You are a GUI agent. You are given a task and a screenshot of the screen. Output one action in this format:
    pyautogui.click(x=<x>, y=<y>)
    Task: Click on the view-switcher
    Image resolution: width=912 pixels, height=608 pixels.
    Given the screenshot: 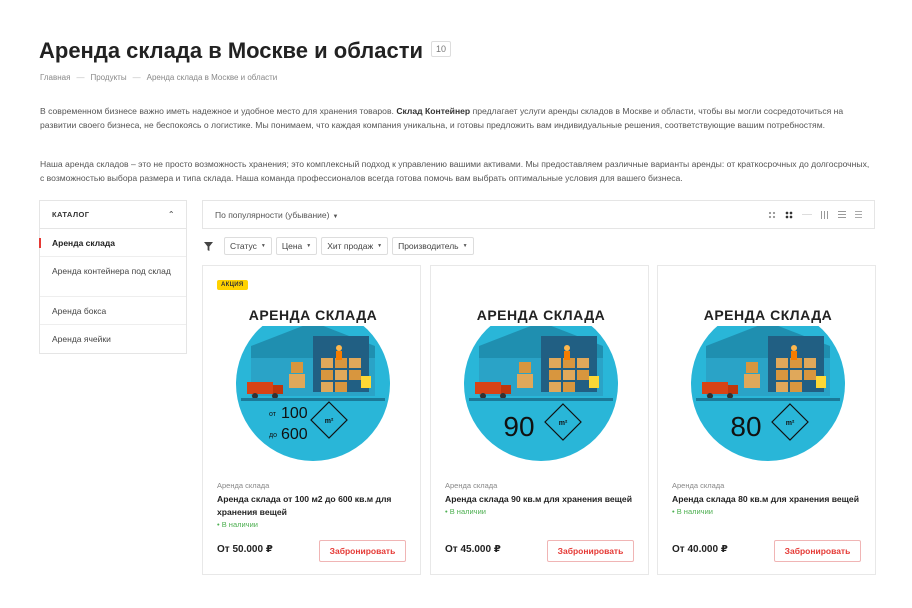 What is the action you would take?
    pyautogui.click(x=815, y=214)
    